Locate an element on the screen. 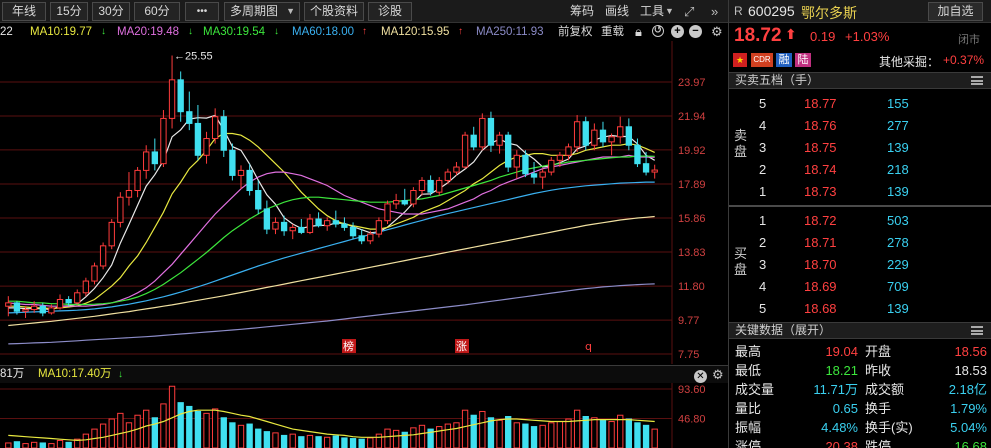 Image resolution: width=991 pixels, height=448 pixels. keydata-value: 5.04% is located at coordinates (968, 427).